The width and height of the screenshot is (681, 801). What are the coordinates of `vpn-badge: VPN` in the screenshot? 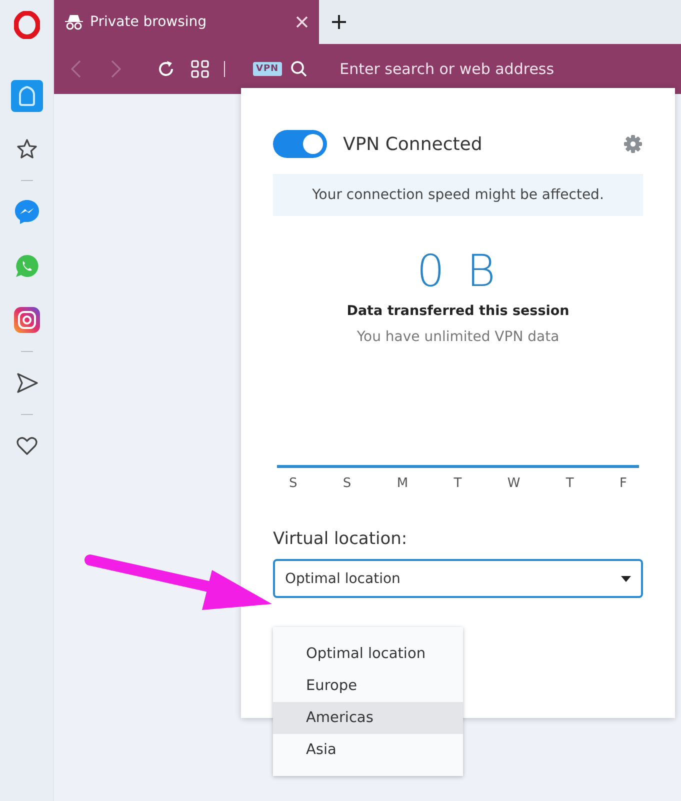 It's located at (267, 69).